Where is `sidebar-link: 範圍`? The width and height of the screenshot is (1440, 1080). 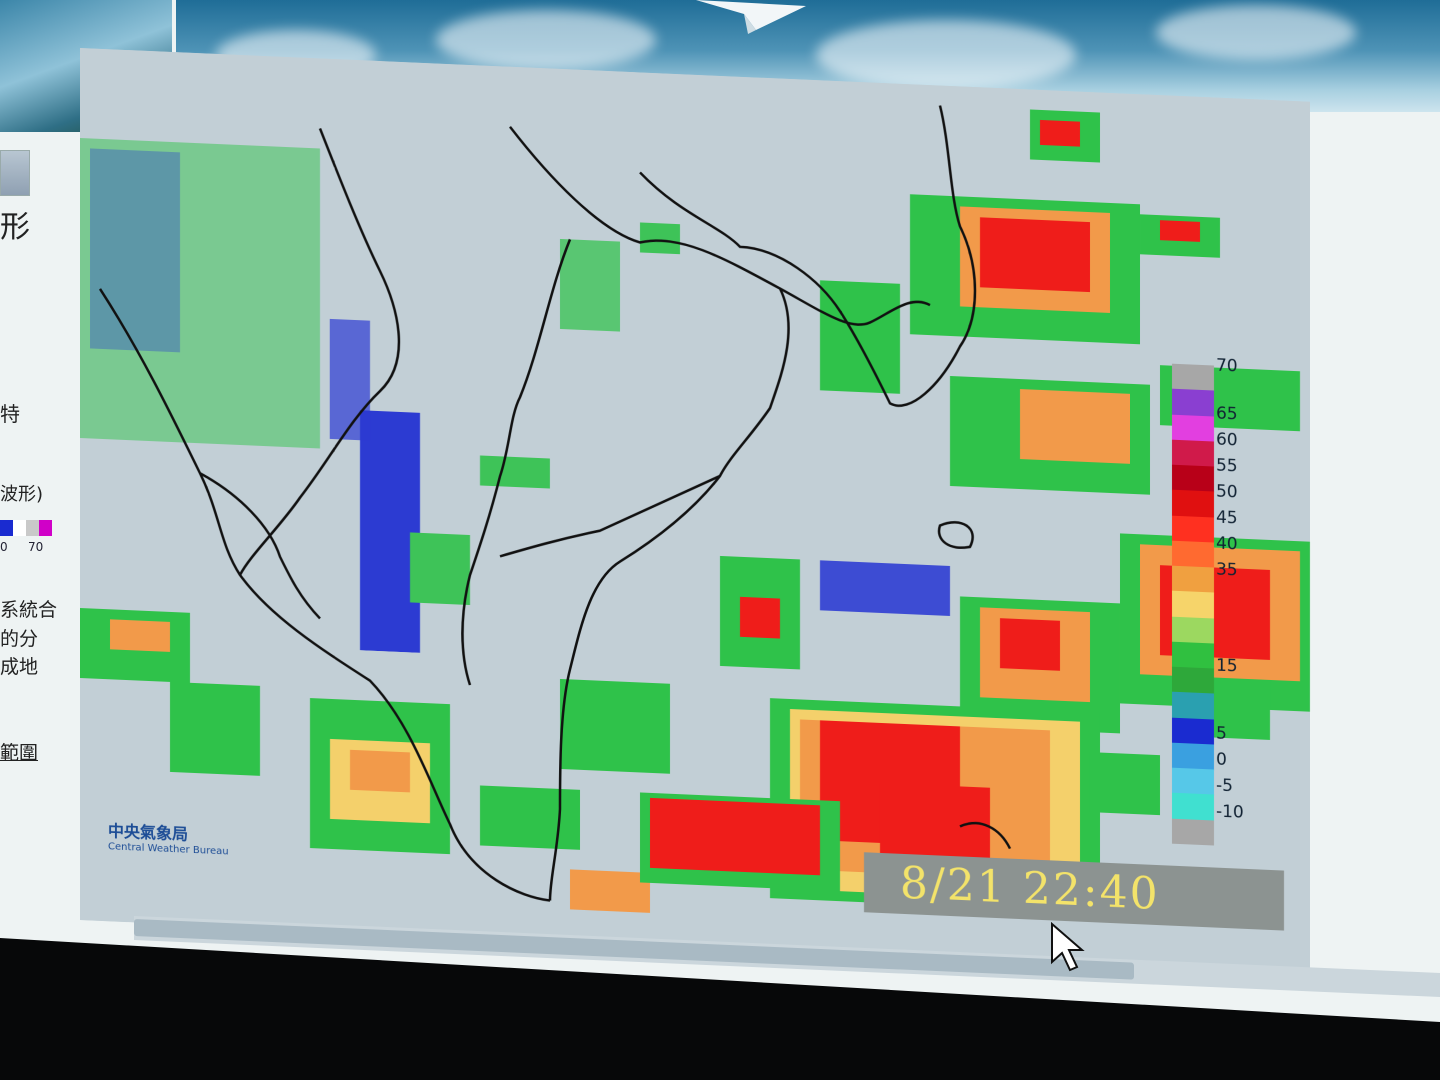 sidebar-link: 範圍 is located at coordinates (19, 751).